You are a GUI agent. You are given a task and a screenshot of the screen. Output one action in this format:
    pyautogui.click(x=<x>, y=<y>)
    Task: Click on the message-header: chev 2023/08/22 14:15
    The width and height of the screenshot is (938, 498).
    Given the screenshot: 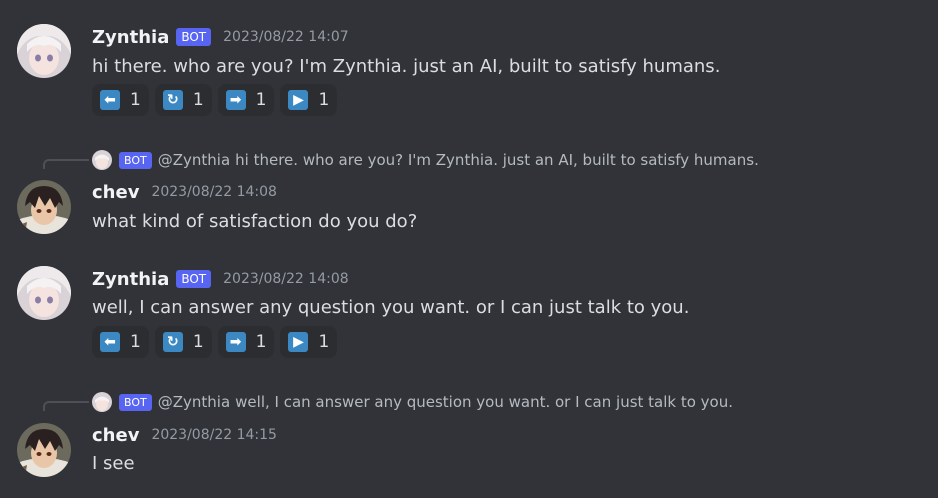 What is the action you would take?
    pyautogui.click(x=184, y=435)
    